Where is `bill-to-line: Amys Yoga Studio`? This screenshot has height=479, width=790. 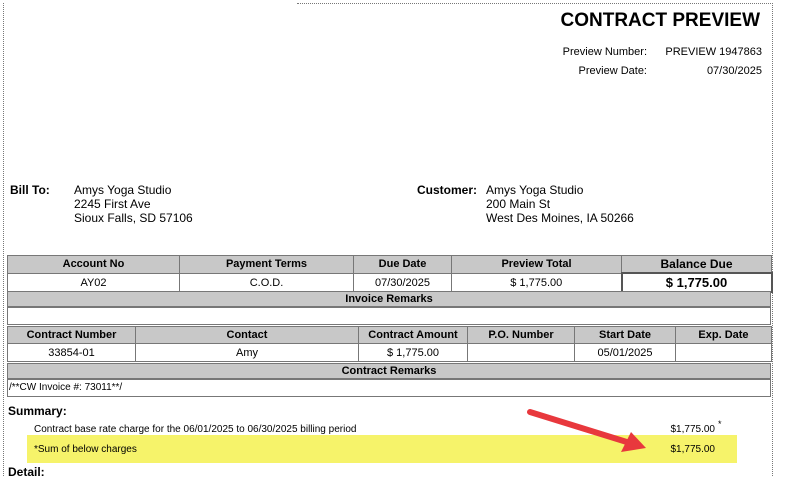 bill-to-line: Amys Yoga Studio is located at coordinates (123, 190).